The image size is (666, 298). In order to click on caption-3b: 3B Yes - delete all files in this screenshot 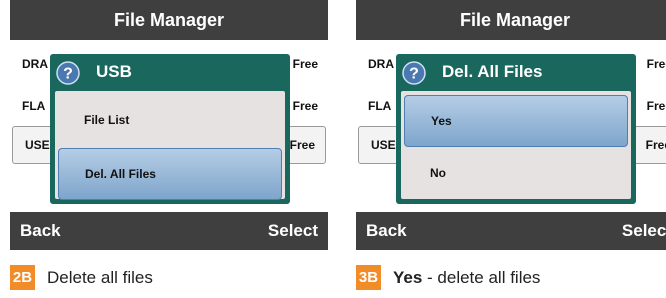, I will do `click(448, 277)`.